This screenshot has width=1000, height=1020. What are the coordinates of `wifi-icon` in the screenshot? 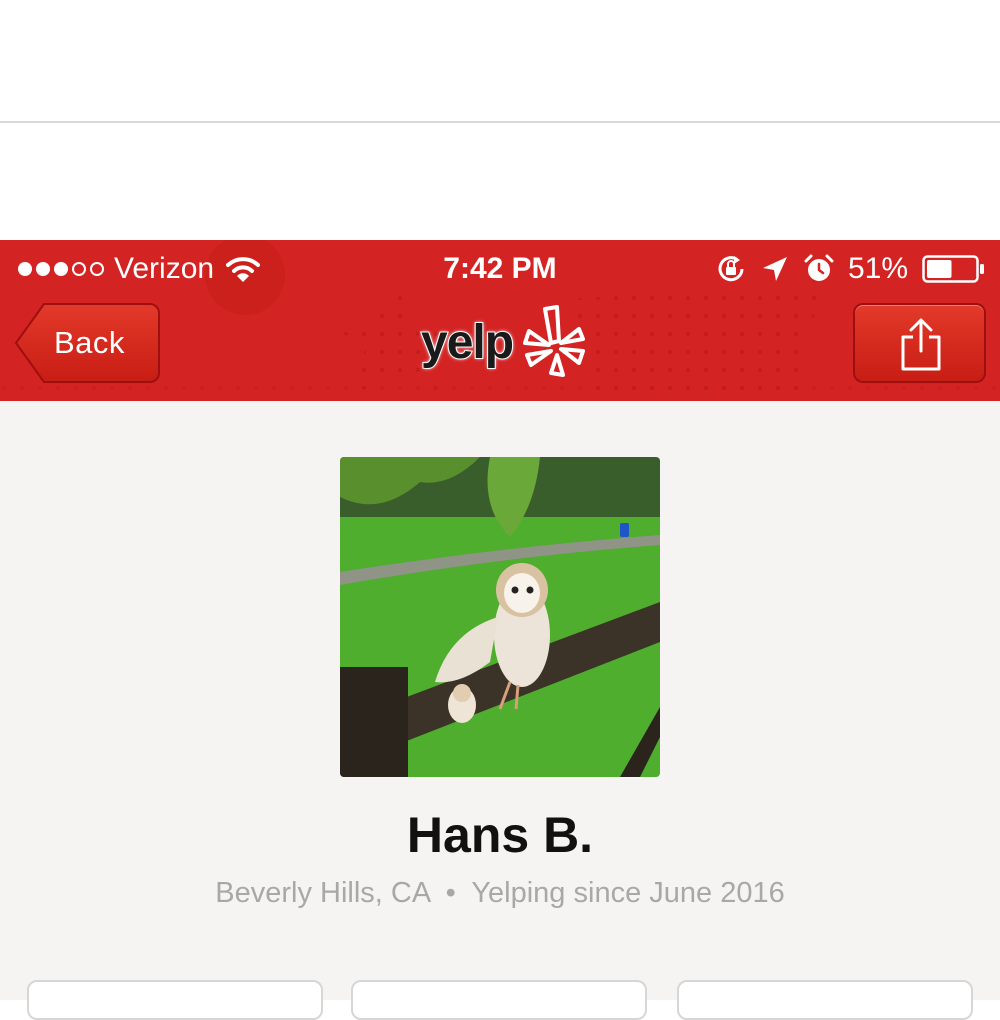 It's located at (243, 269).